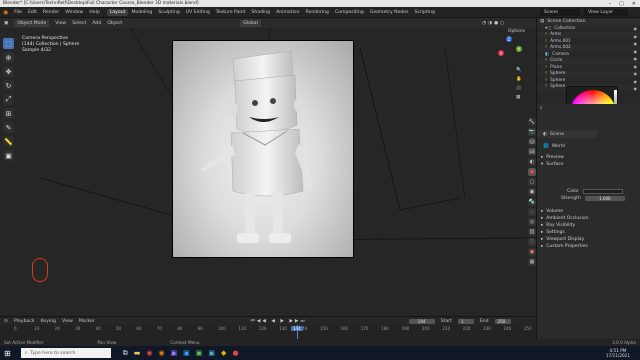  What do you see at coordinates (6, 23) in the screenshot?
I see `editor-type-icon: ▣` at bounding box center [6, 23].